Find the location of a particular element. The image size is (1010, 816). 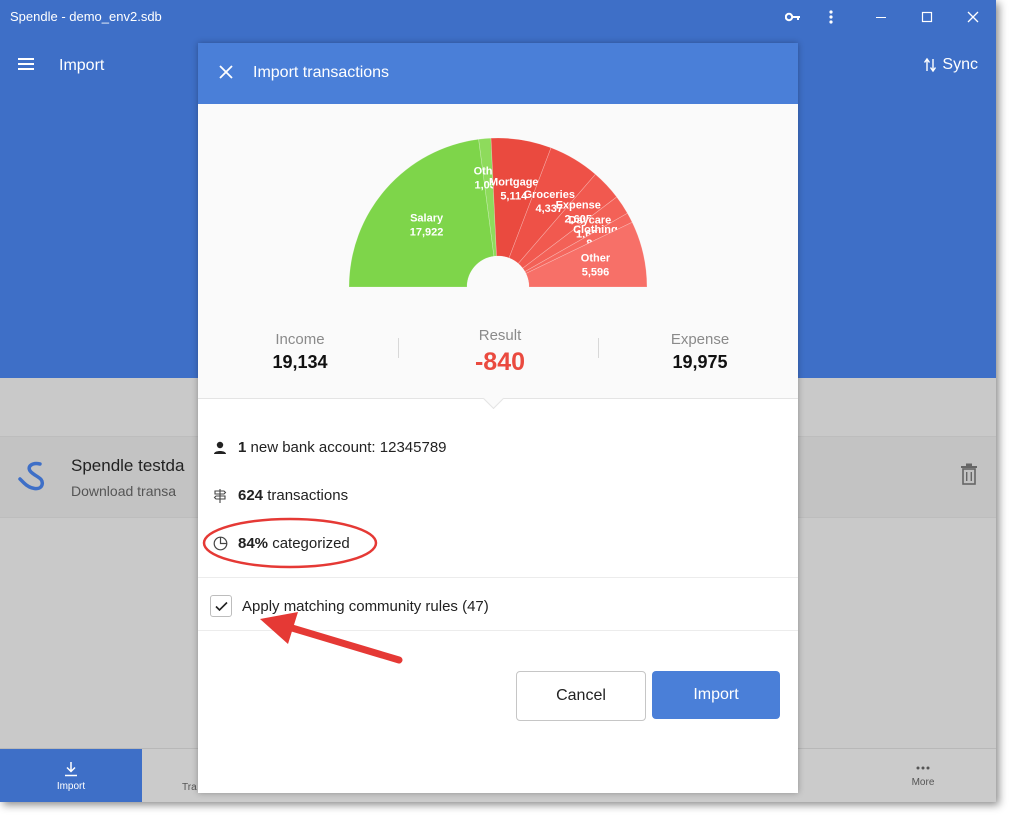

income-stat: Income 19,134 is located at coordinates (300, 352).